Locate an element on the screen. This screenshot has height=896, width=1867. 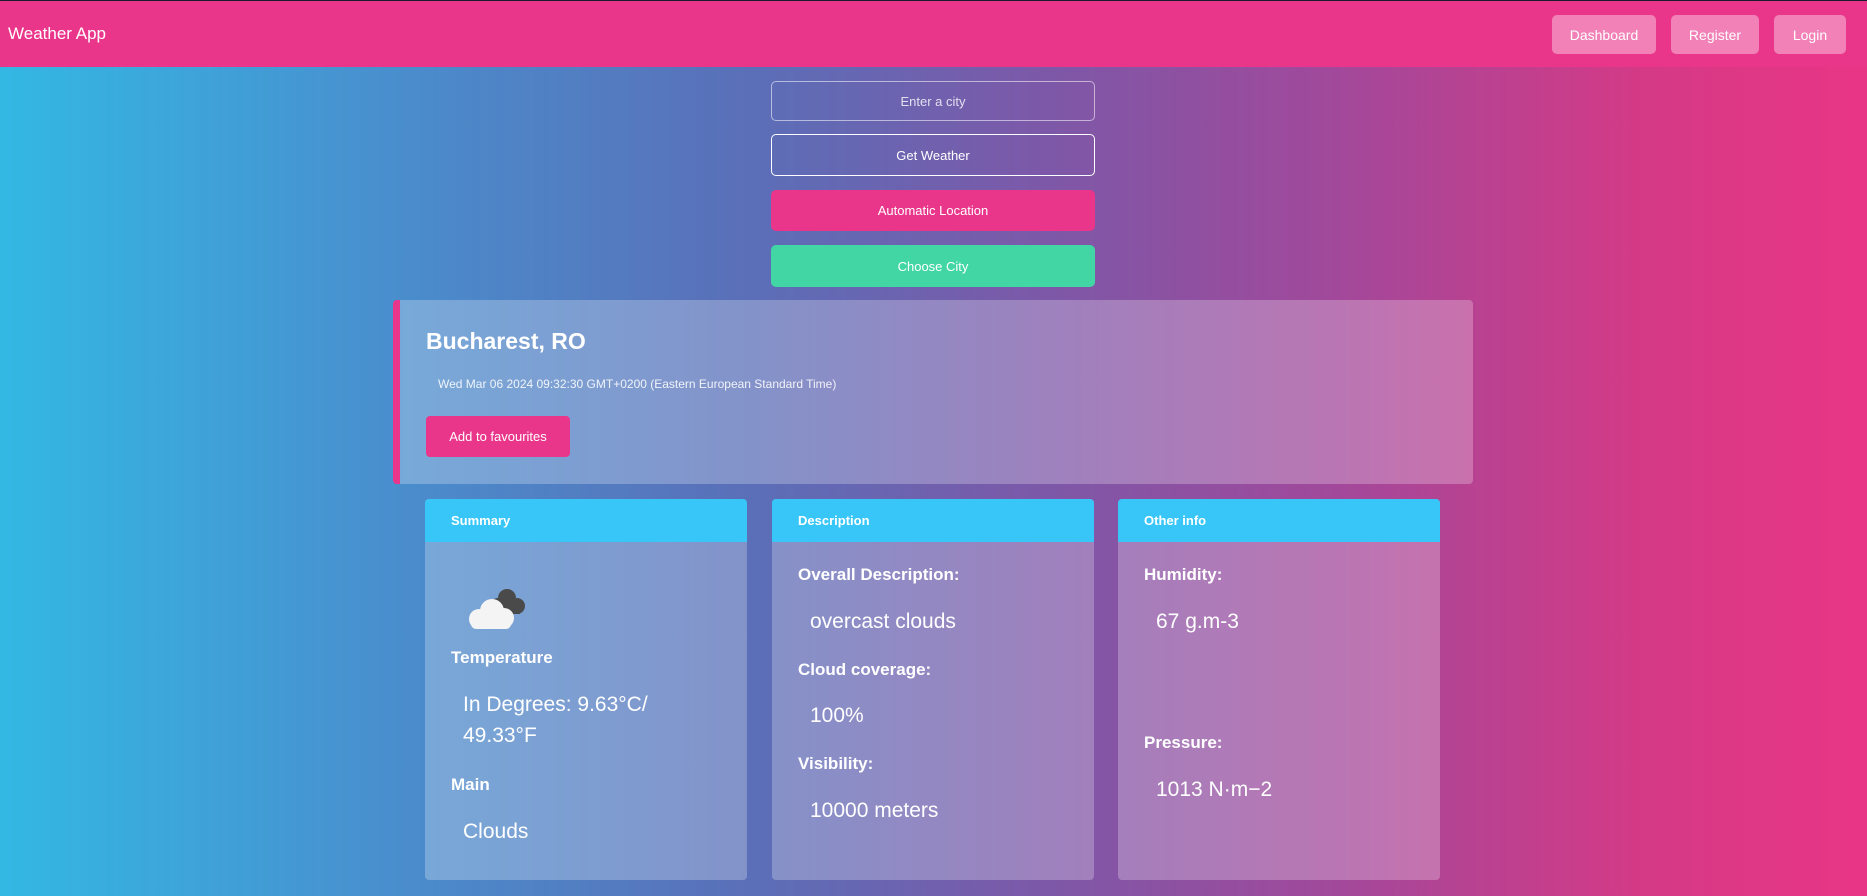
humidity-value: 67 g.m-3 is located at coordinates (1197, 621).